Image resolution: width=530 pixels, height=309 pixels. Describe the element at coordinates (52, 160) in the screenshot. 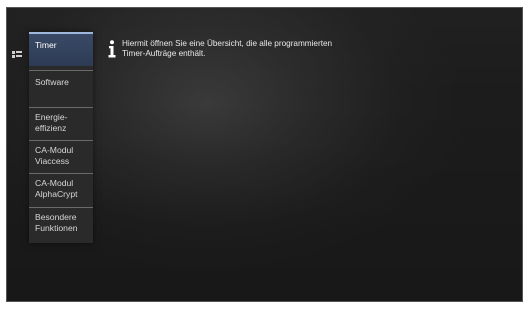

I see `menu-item-label-line2: Viaccess` at that location.